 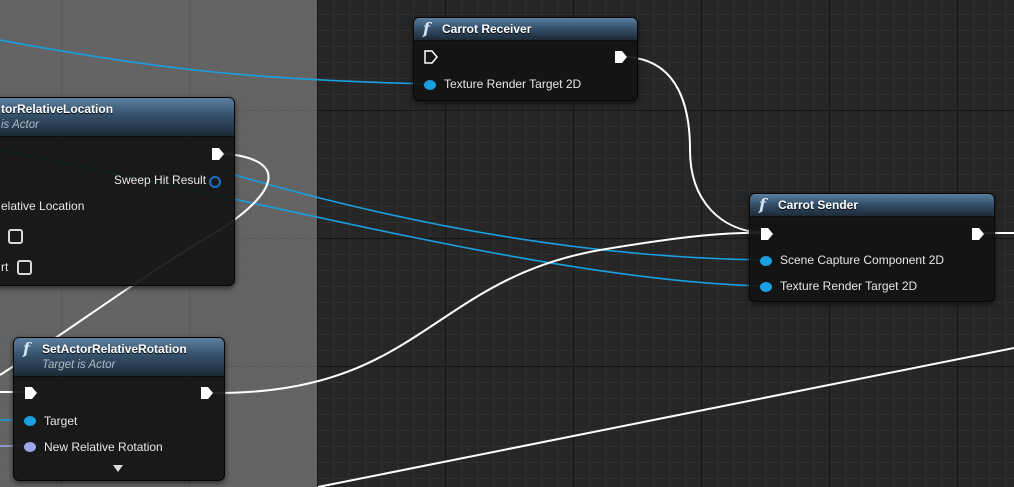 I want to click on node-title: Carrot Receiver, so click(x=487, y=29).